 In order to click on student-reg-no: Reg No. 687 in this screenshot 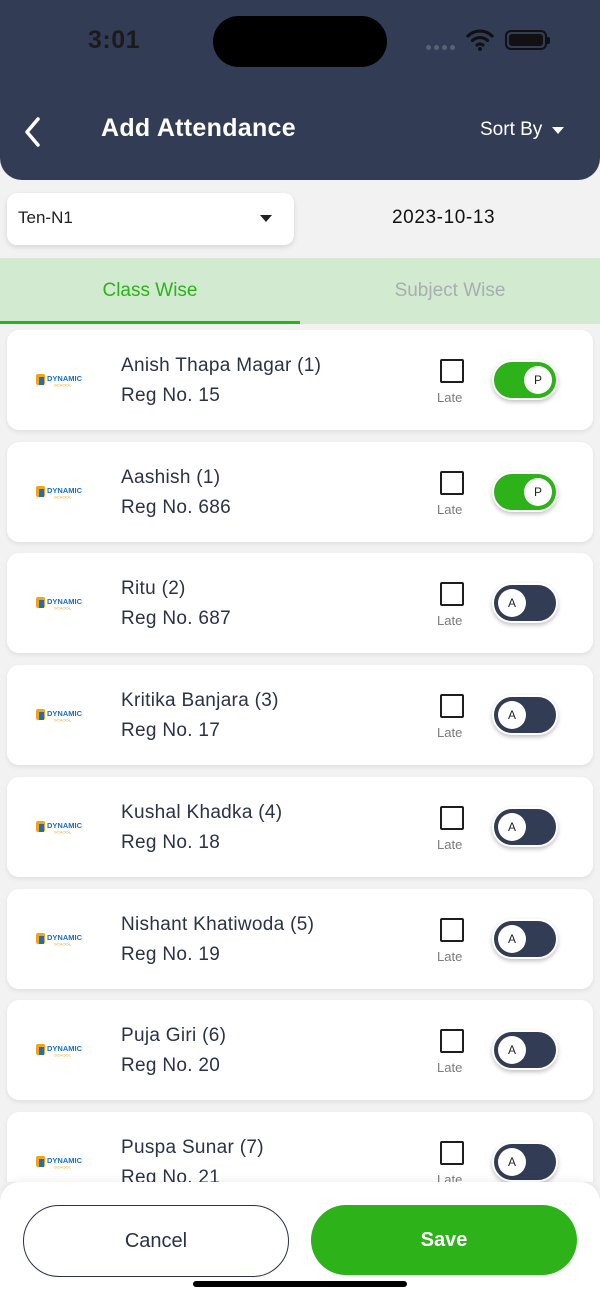, I will do `click(176, 619)`.